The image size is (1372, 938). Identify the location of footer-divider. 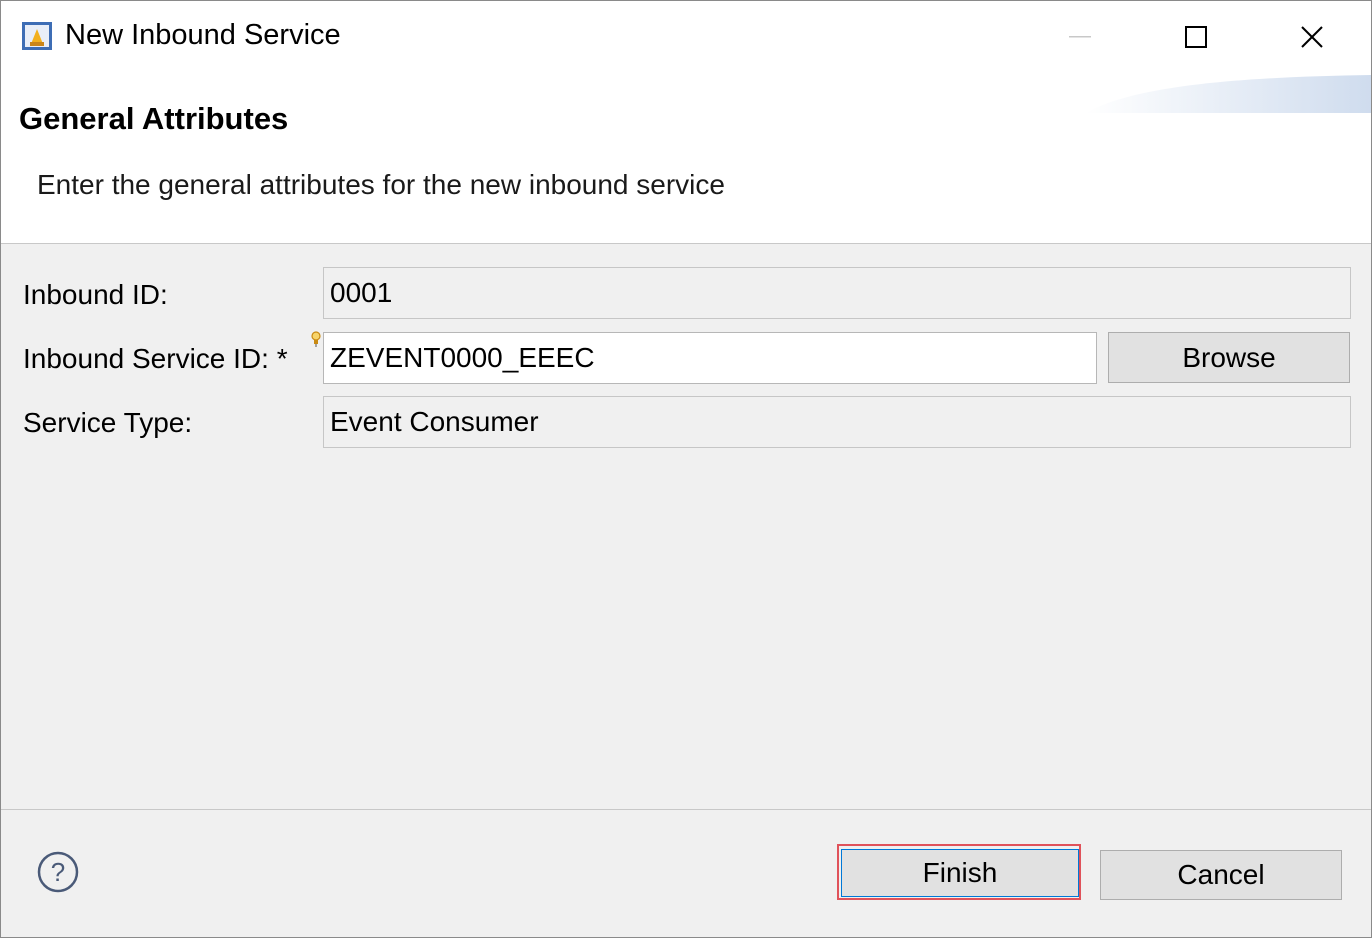
(686, 809).